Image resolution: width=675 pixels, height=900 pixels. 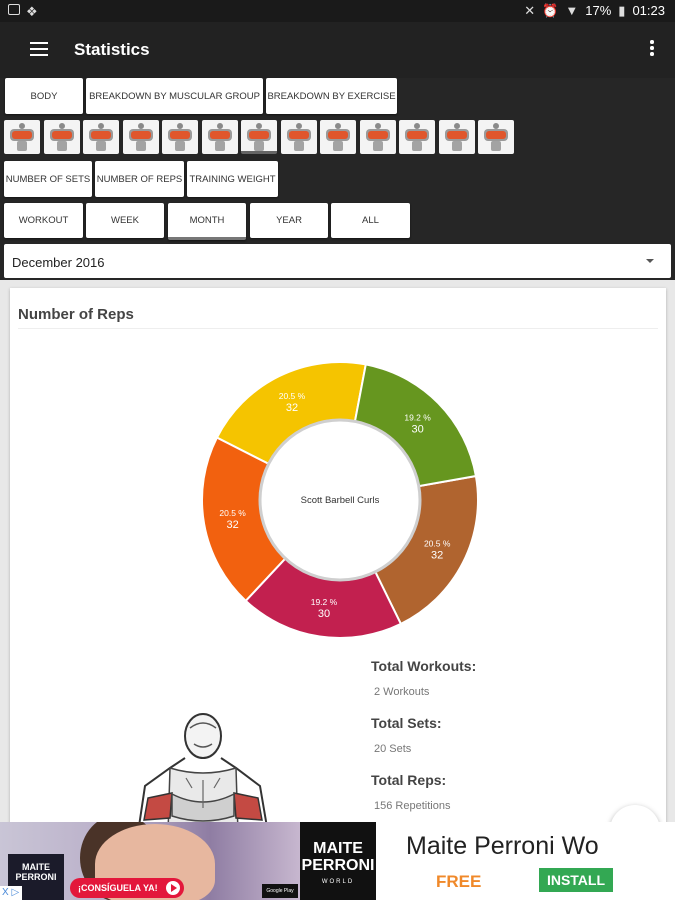 What do you see at coordinates (576, 880) in the screenshot?
I see `ad-install-button: INSTALL` at bounding box center [576, 880].